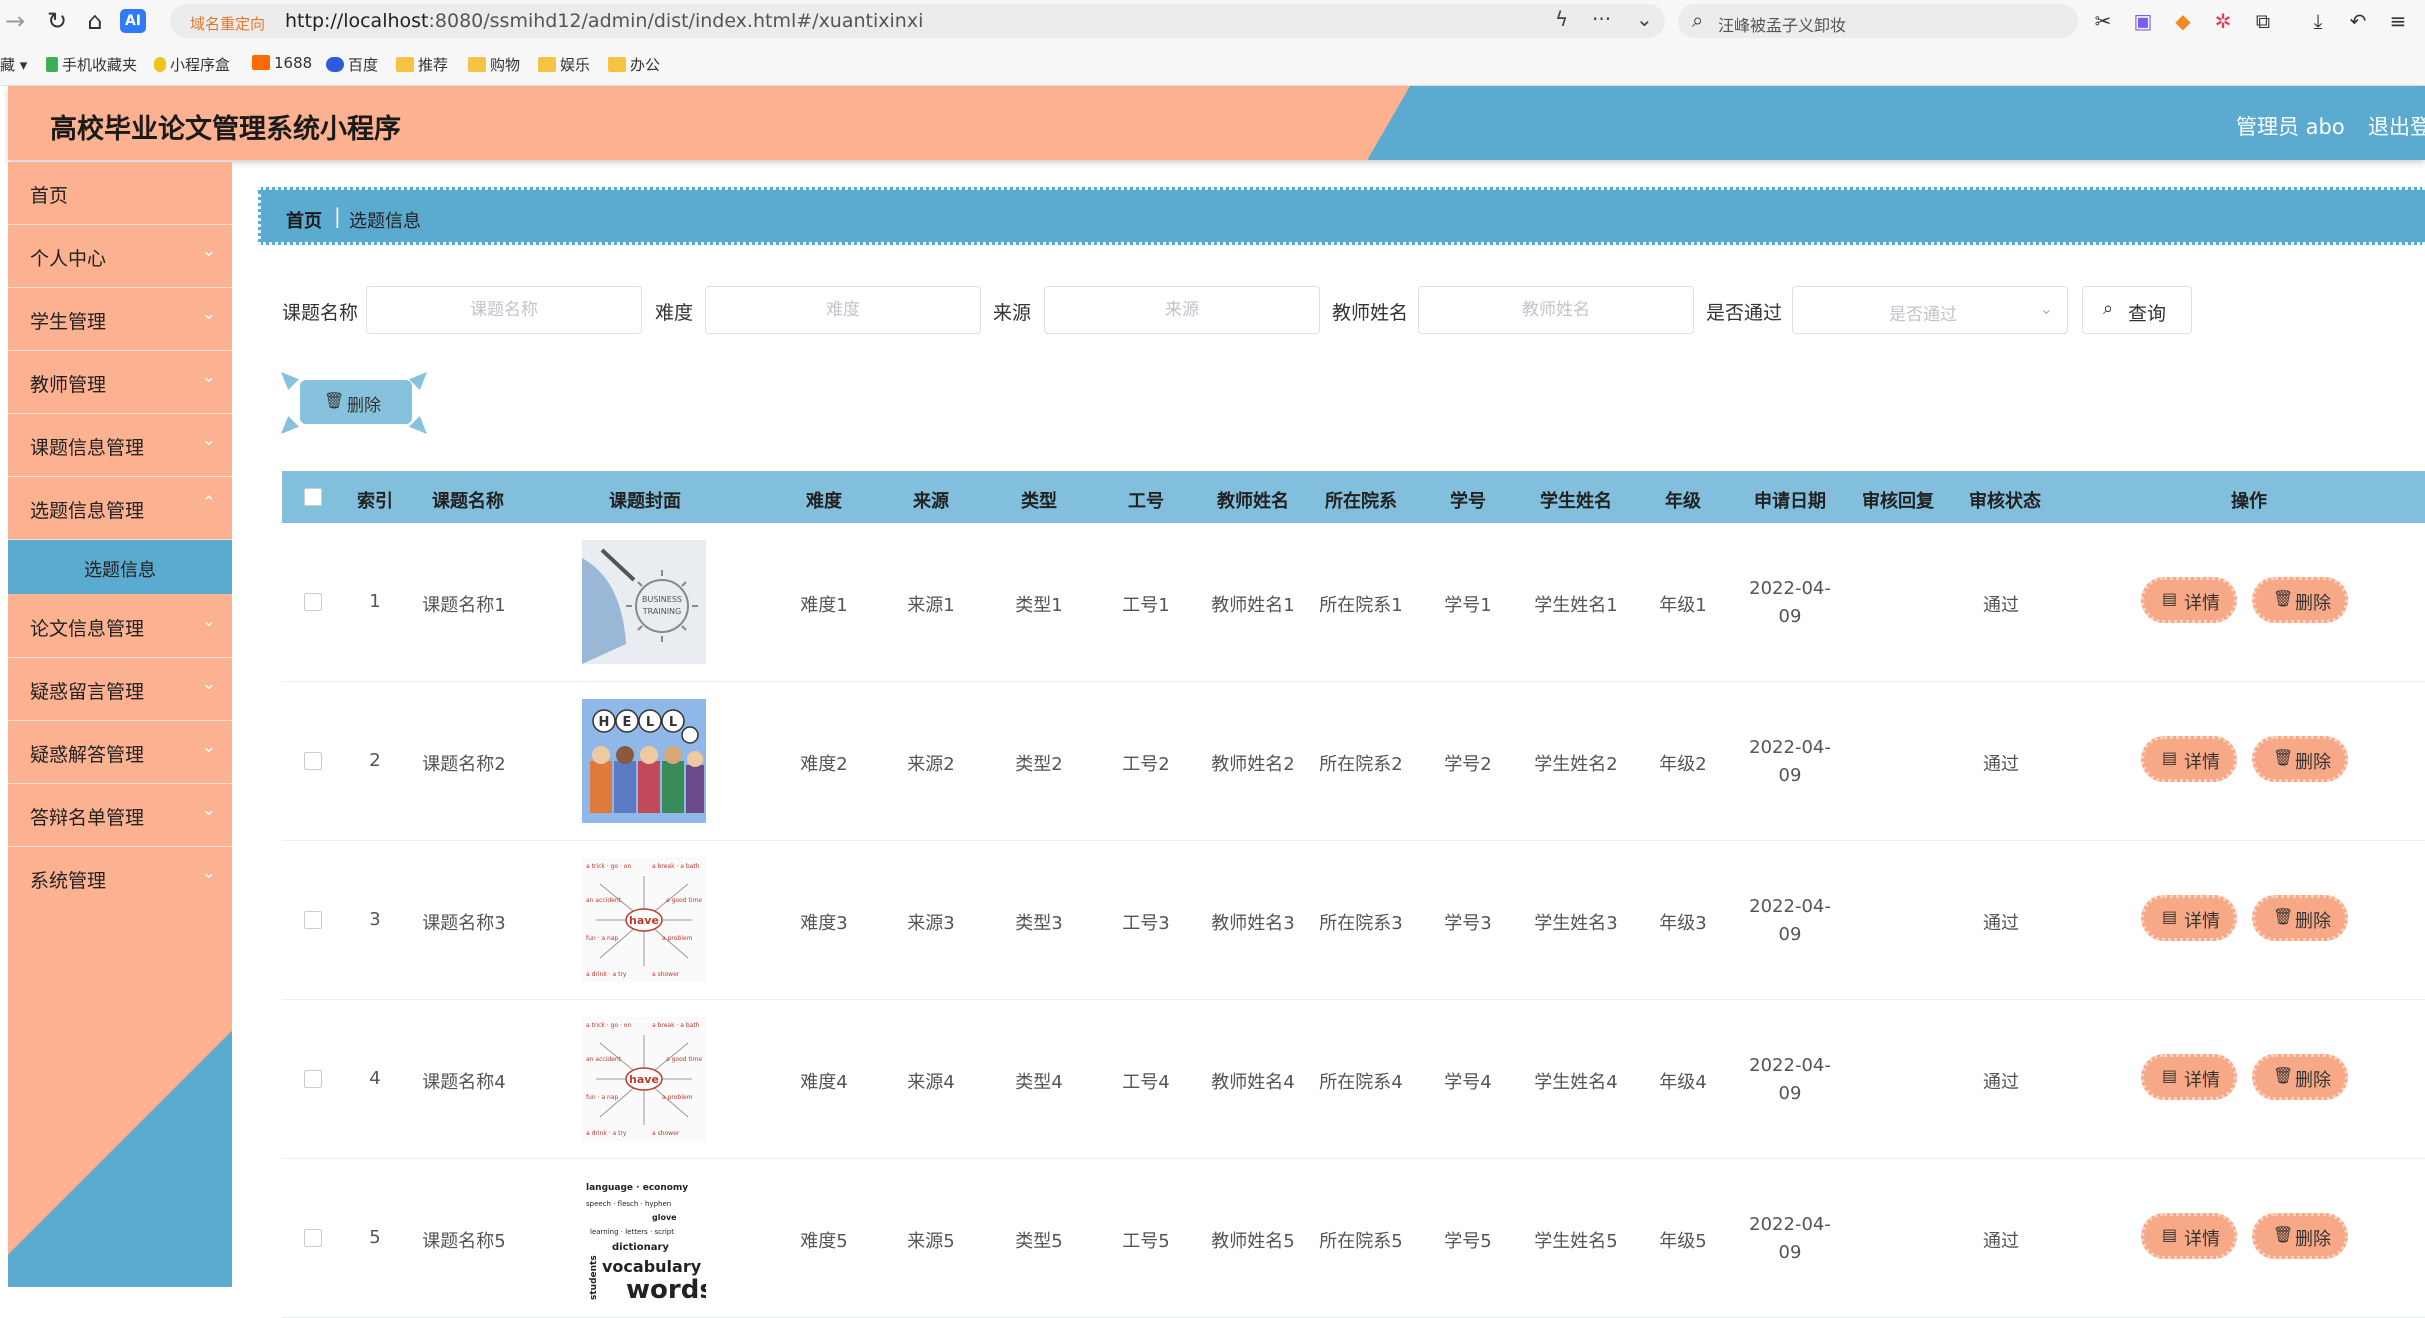 Image resolution: width=2425 pixels, height=1318 pixels. I want to click on sidebar-subitem-label: 选题信息, so click(120, 569).